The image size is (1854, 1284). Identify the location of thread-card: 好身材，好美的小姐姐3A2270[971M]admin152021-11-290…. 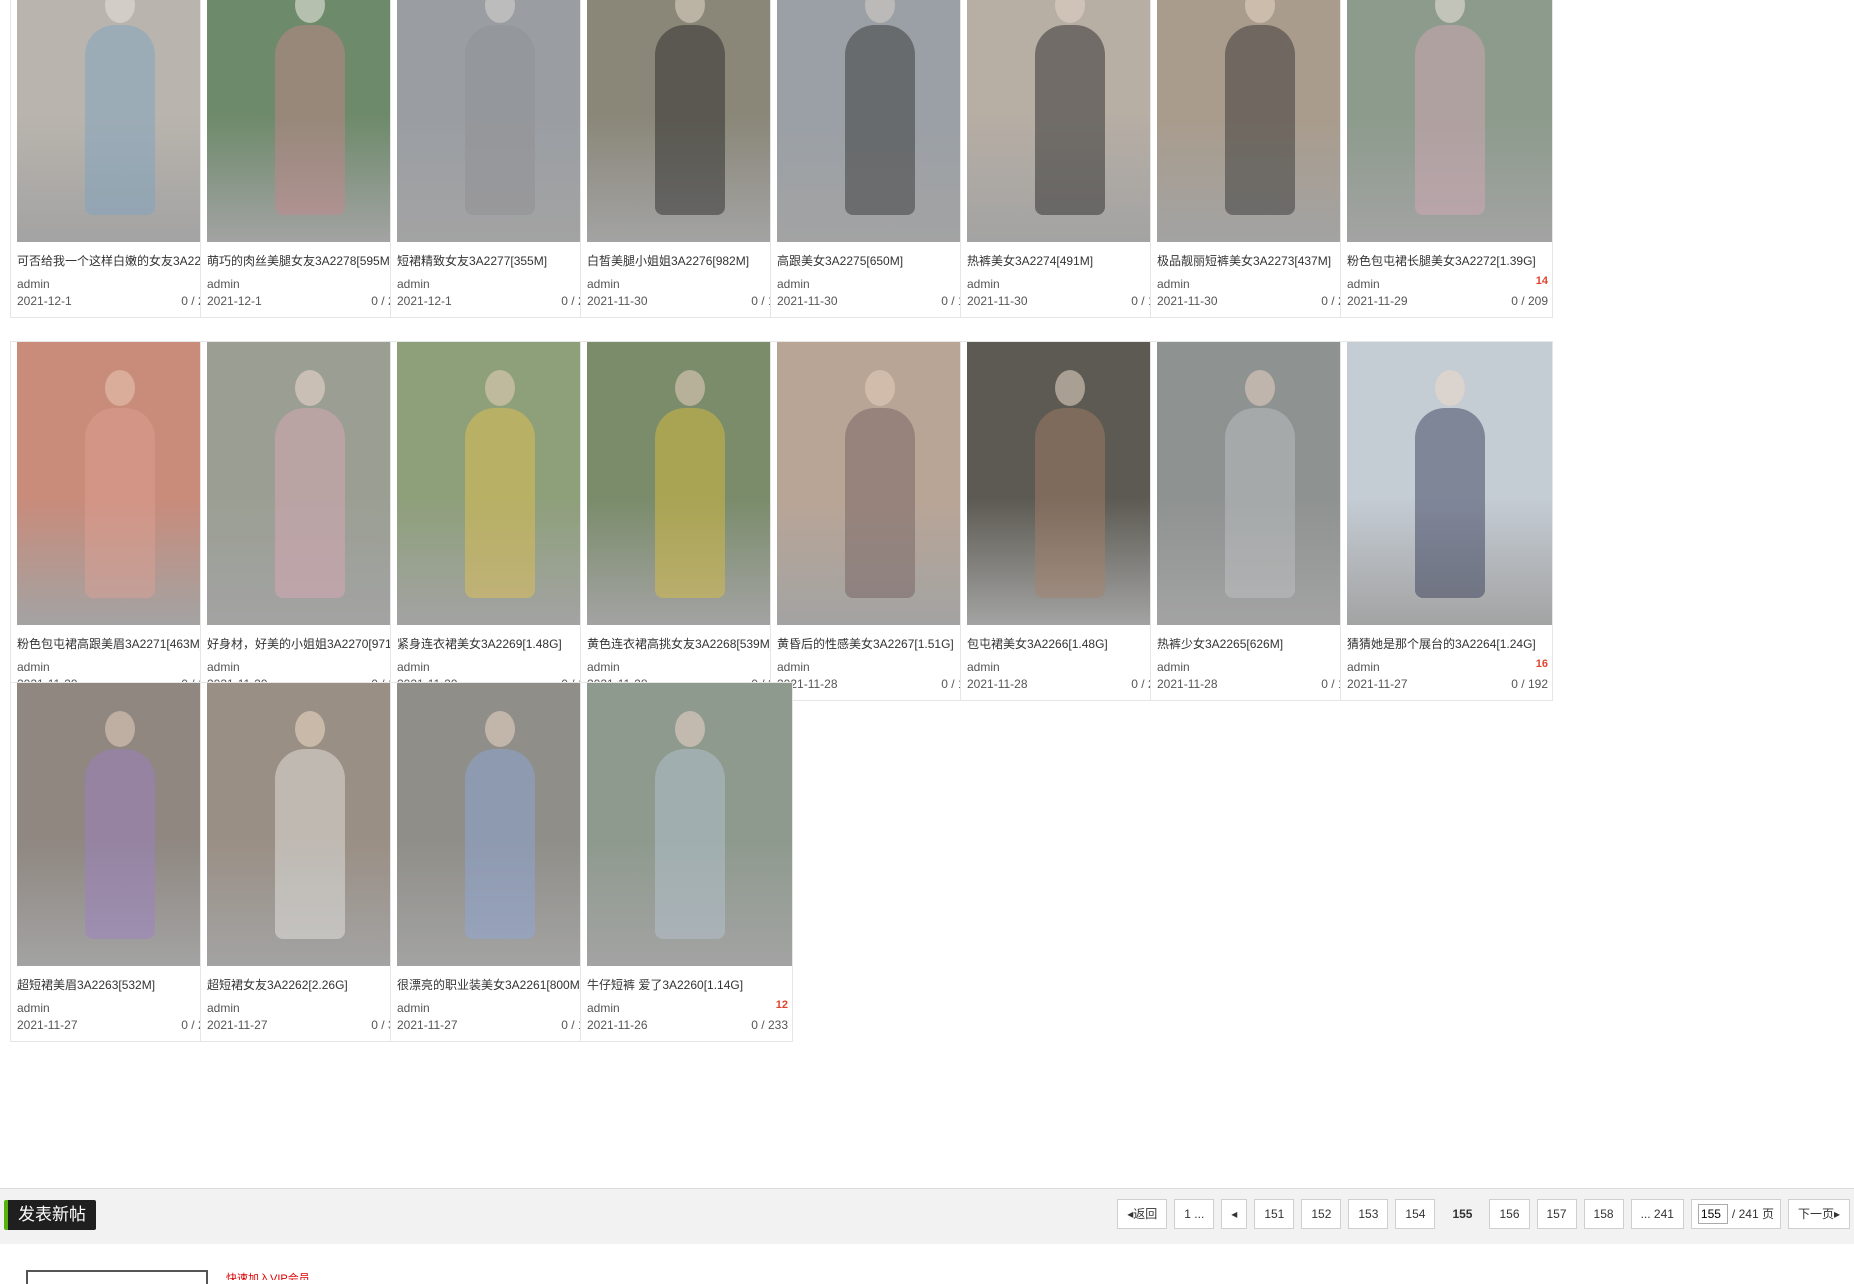
(306, 521).